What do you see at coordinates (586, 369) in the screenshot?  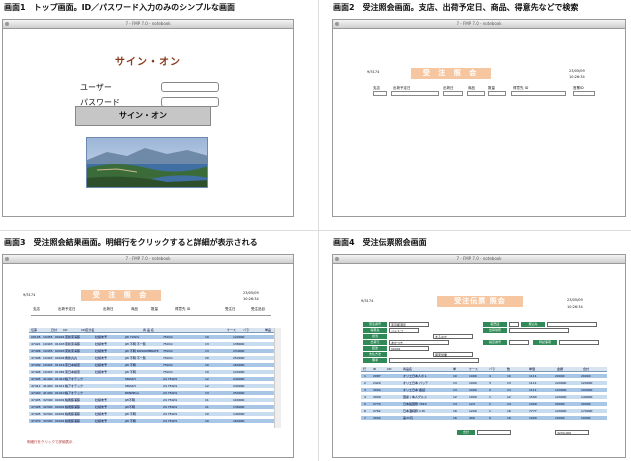 I see `column-header: 合計` at bounding box center [586, 369].